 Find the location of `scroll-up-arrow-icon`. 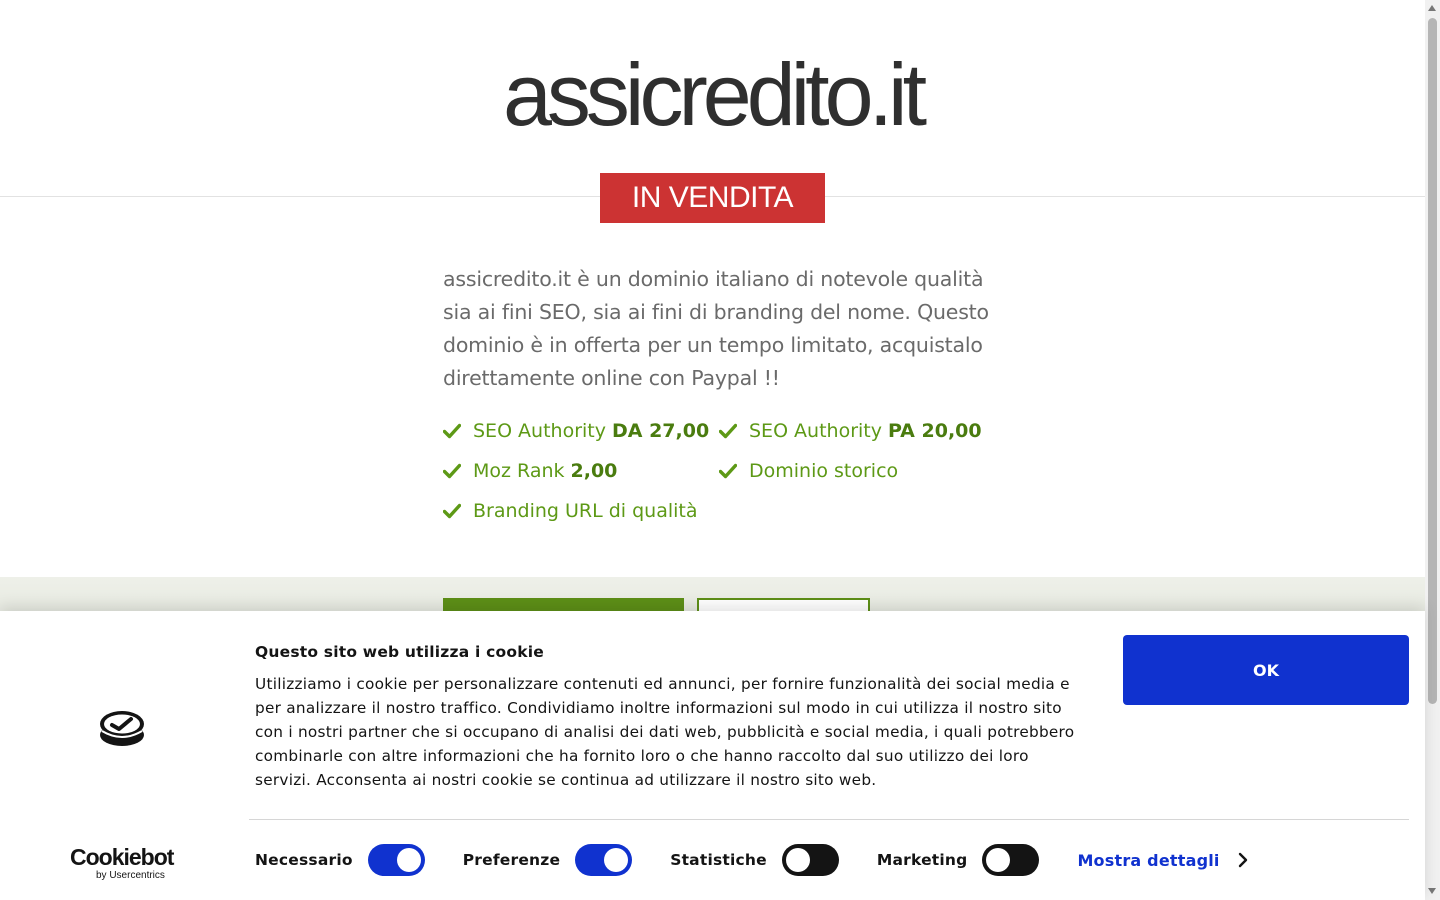

scroll-up-arrow-icon is located at coordinates (1432, 8).